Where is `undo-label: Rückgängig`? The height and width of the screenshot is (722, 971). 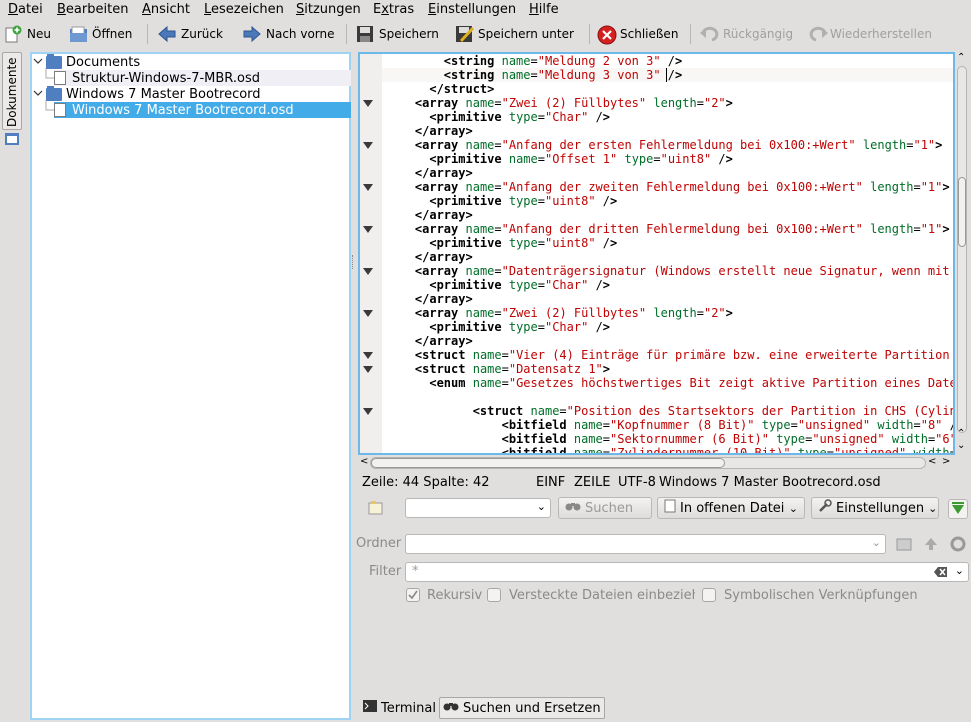 undo-label: Rückgängig is located at coordinates (758, 34).